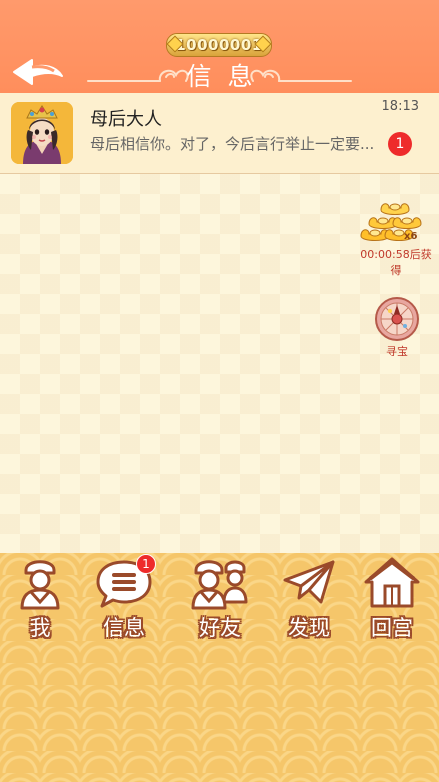  I want to click on nav-item-home: 回宫, so click(392, 601).